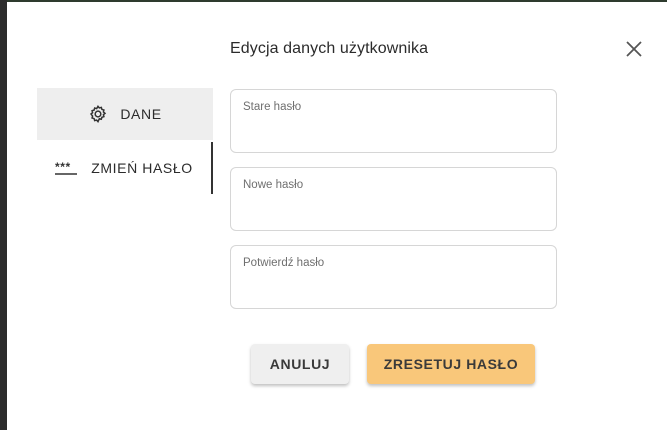 The height and width of the screenshot is (430, 667). Describe the element at coordinates (272, 107) in the screenshot. I see `old-password-label: Stare hasło` at that location.